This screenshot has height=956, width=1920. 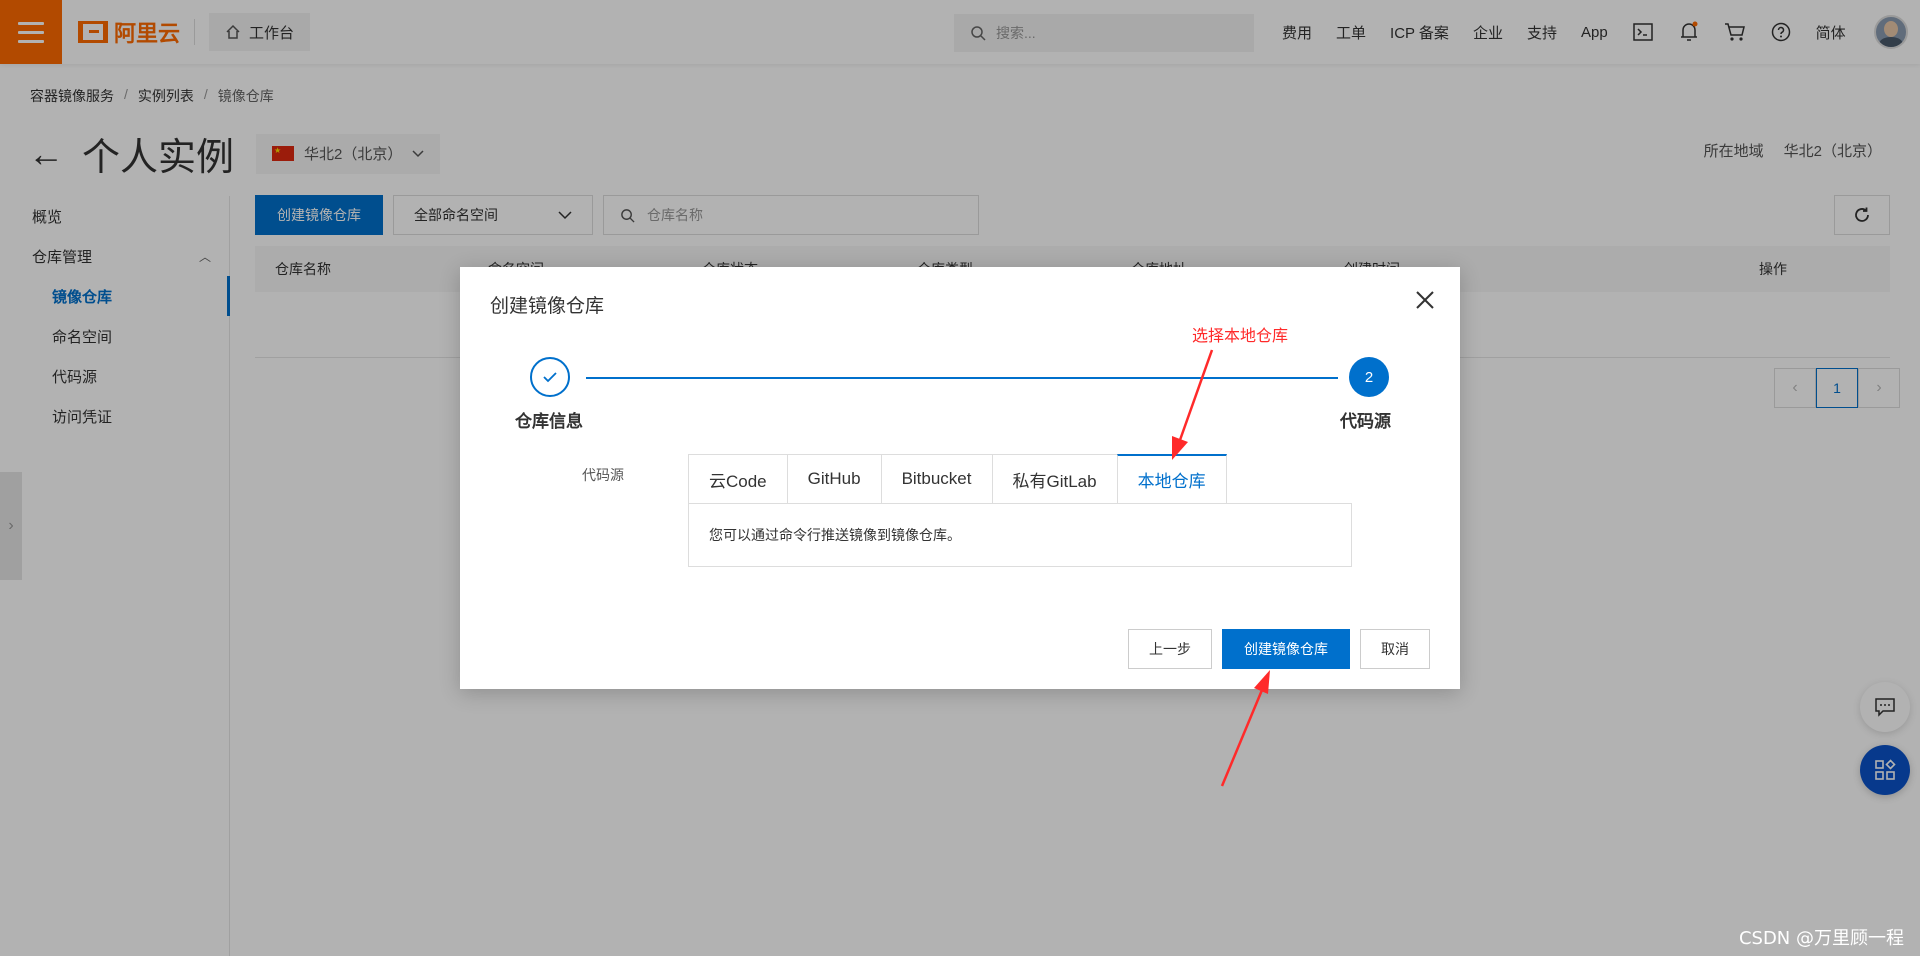 What do you see at coordinates (737, 479) in the screenshot?
I see `tab-yuncode: 云Code` at bounding box center [737, 479].